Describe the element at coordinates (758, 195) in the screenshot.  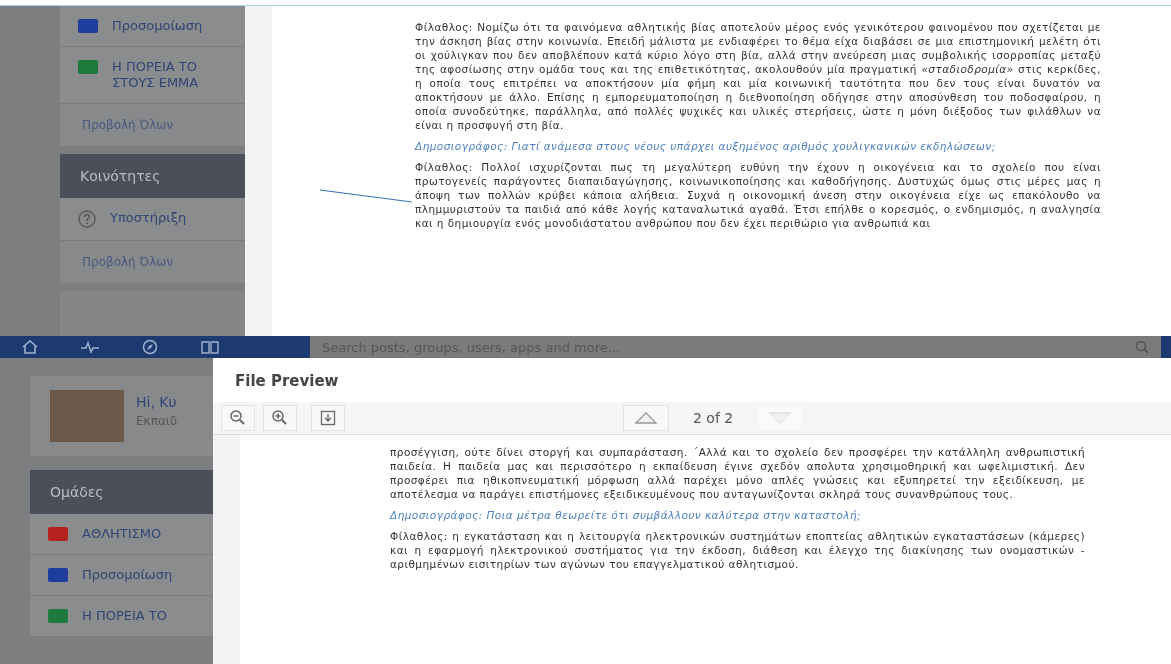
I see `answer-text: Φίλαθλος: Πολλοί ισχυρίζονται πως τη μεγαλύτερη ευθύνη την έχουν η οικογένεια και το σχολείο που είναι πρωτογενείς παράγοντες διαπαιδαγώγησης, κοινωνικοποίησης και καθοδήγησης. Δυστυχώς όμως στις μέρες μας η άποψη των πολλών κρύβει κάποια αλήθεια. Συχνά η οικονομική άνεση στην οικογένεια είχε ως επακόλουθο να πλημμυριστούν τα παιδιά από κάθε λογής καταναλωτικά αγαθά. Έτσι επήλθε ο κορεσμός, ο ενδημισμός, η αναλγησία και η δημιουργία ενός μονοδιάστατου ανθρώπου που δεν έχει περιθώριο για ανθρωπιά και` at that location.